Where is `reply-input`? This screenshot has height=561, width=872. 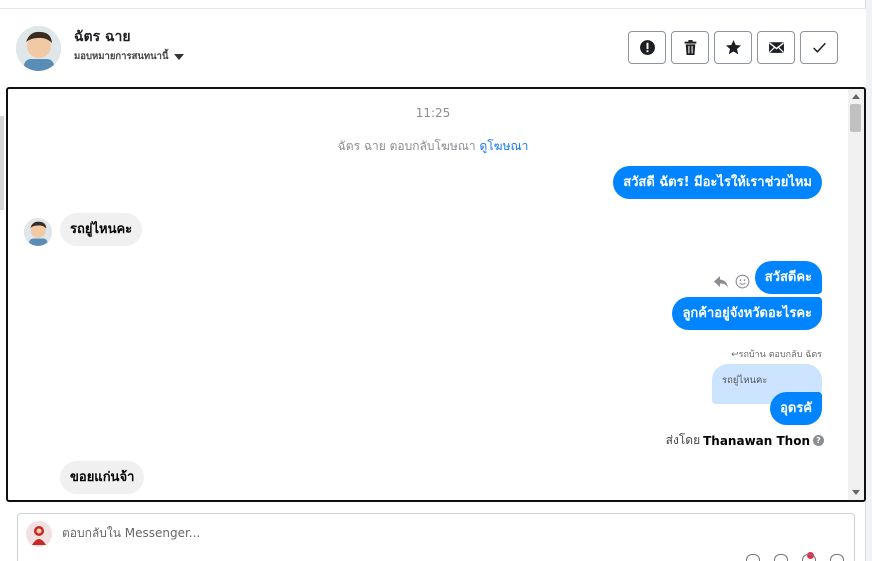
reply-input is located at coordinates (362, 533).